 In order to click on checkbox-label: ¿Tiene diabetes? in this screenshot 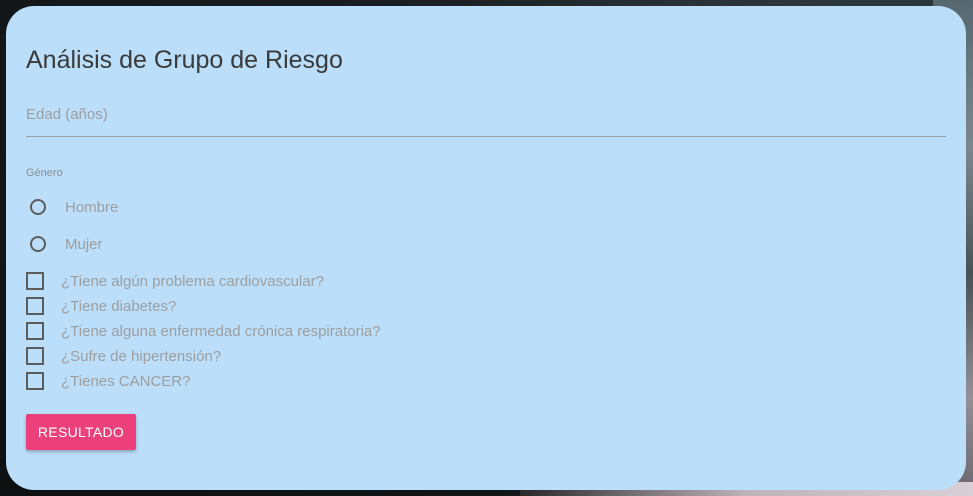, I will do `click(119, 306)`.